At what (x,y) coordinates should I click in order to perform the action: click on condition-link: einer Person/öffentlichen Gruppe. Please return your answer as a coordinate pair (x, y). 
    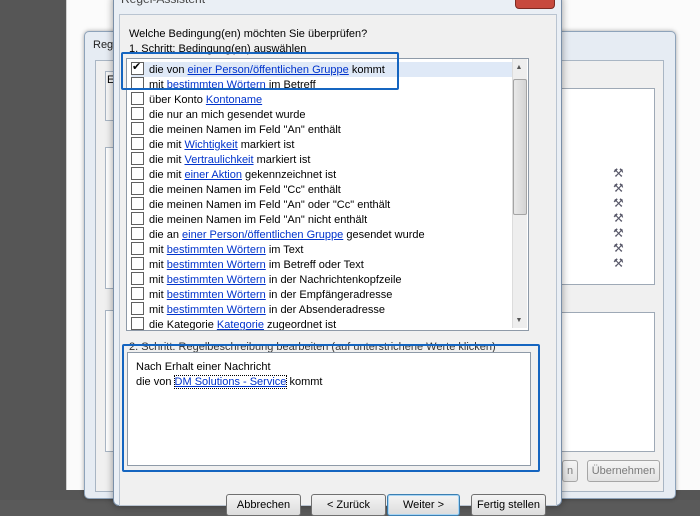
    Looking at the image, I should click on (262, 235).